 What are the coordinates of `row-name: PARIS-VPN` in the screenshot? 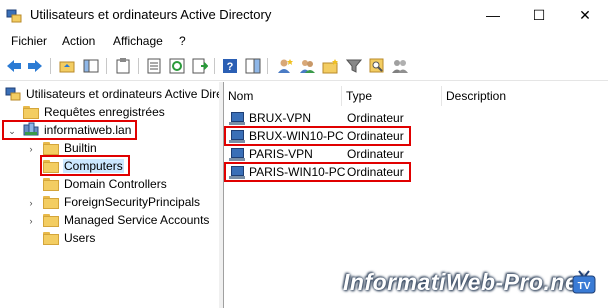 It's located at (281, 154).